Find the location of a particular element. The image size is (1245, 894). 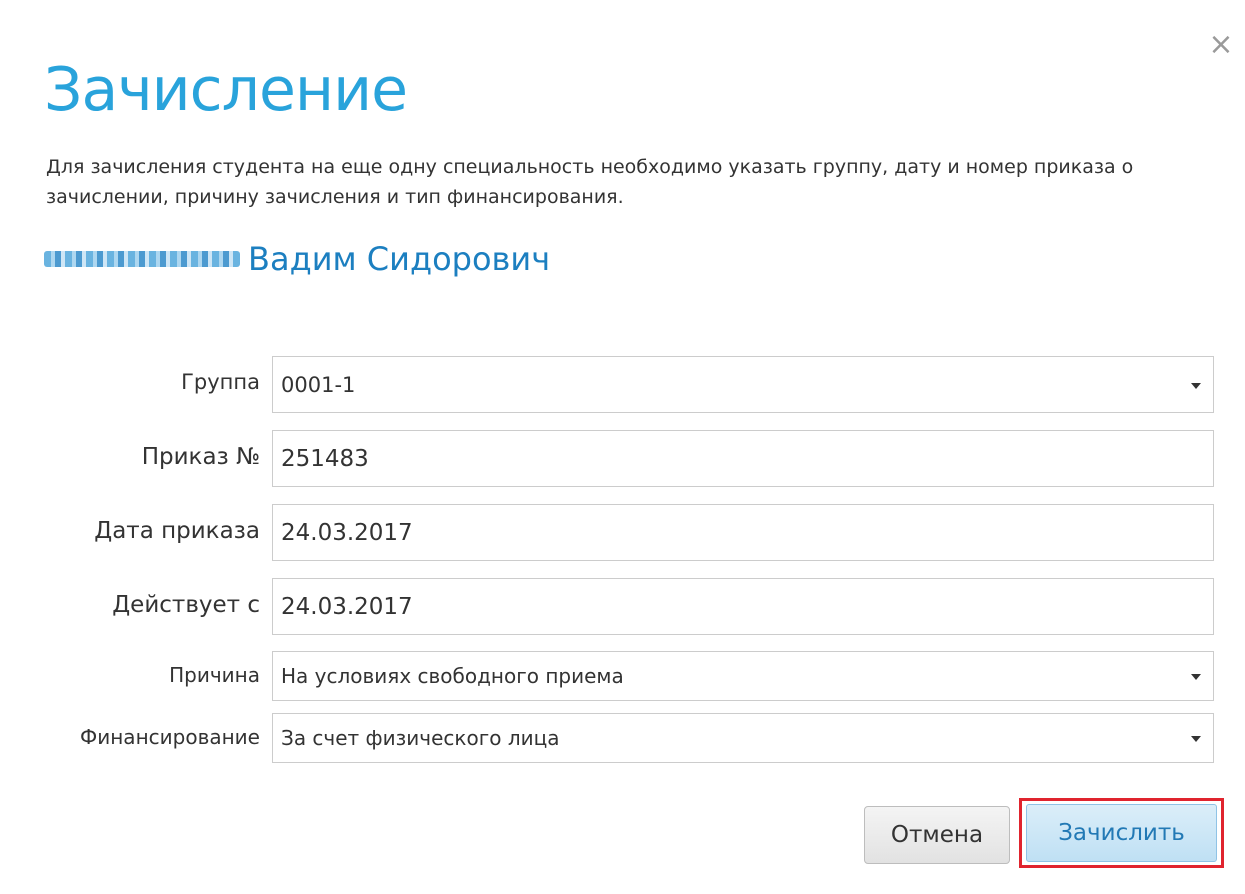

group-label: Группа is located at coordinates (220, 382).